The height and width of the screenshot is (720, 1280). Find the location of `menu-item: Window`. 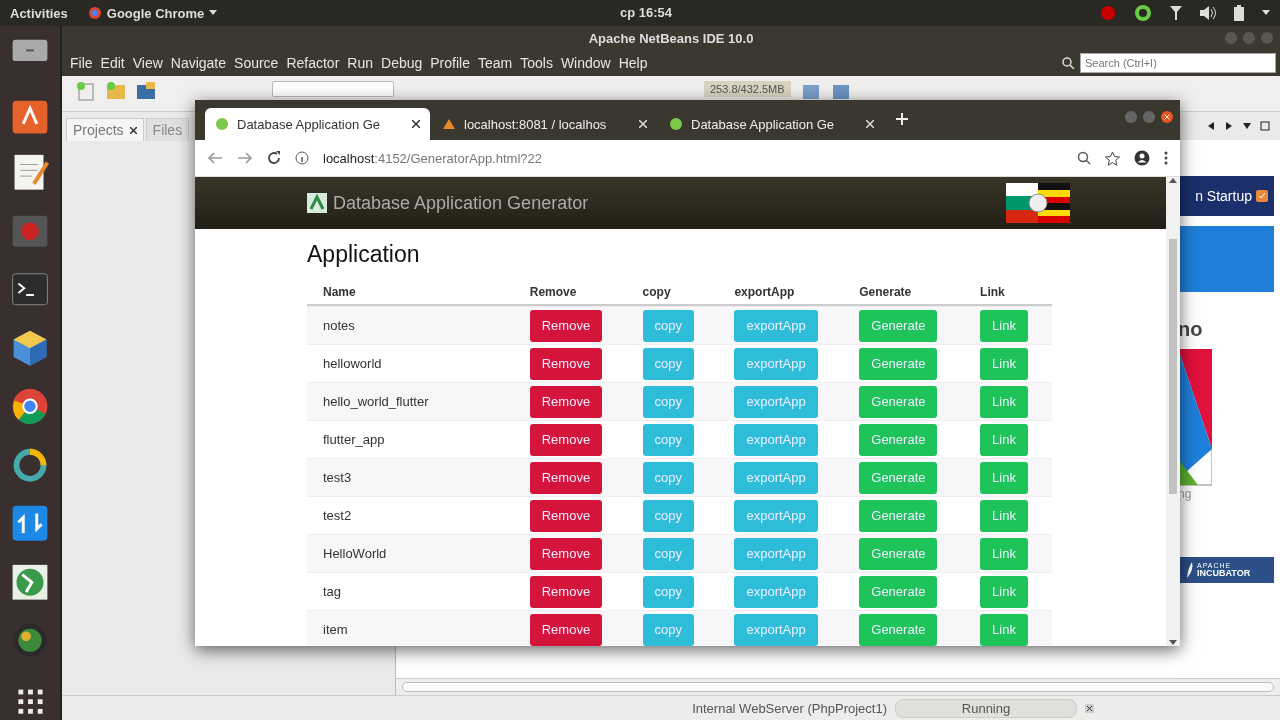

menu-item: Window is located at coordinates (585, 63).